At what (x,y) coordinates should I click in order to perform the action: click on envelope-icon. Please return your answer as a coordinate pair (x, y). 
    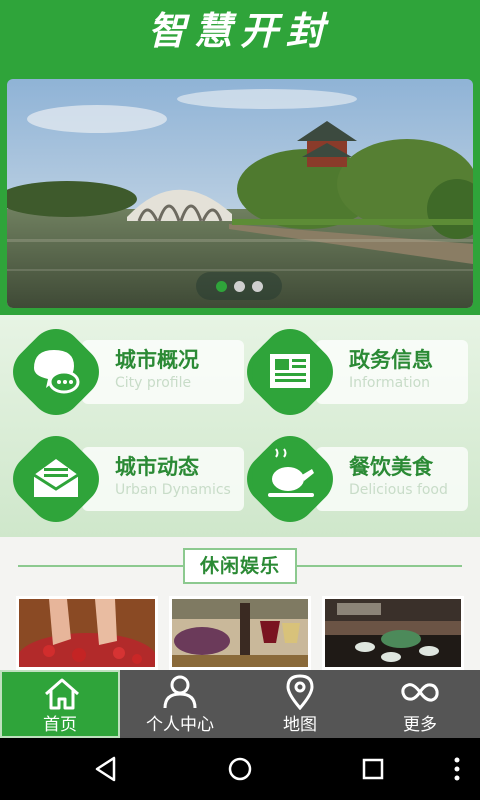
    Looking at the image, I should click on (56, 479).